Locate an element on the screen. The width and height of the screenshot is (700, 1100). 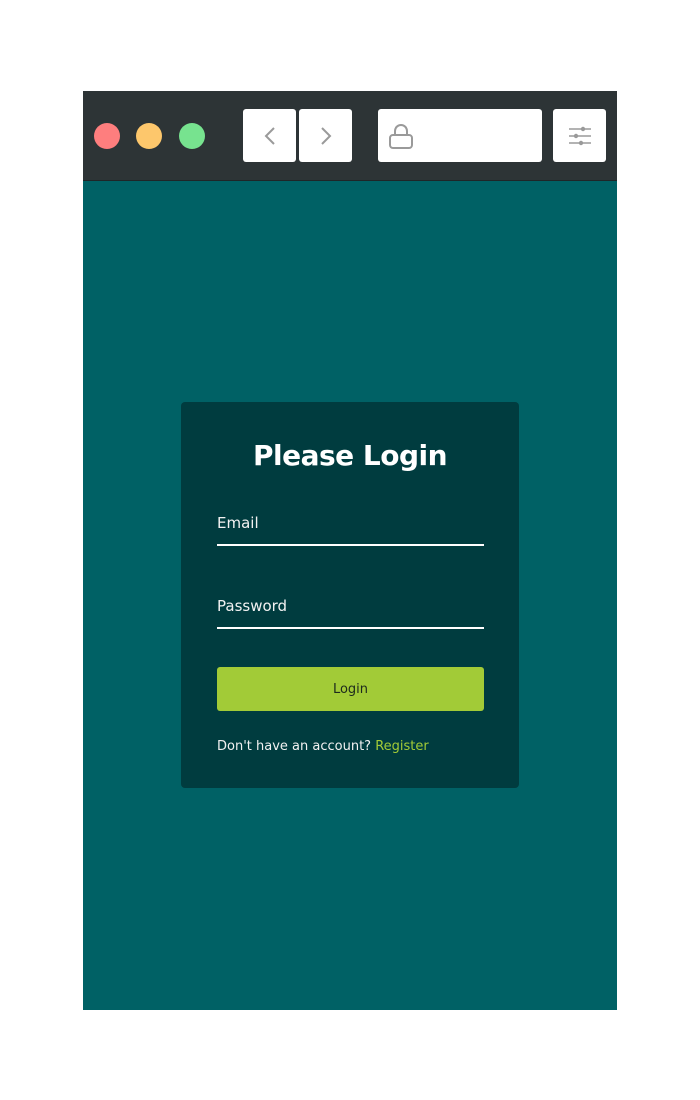
sliders-icon is located at coordinates (579, 135).